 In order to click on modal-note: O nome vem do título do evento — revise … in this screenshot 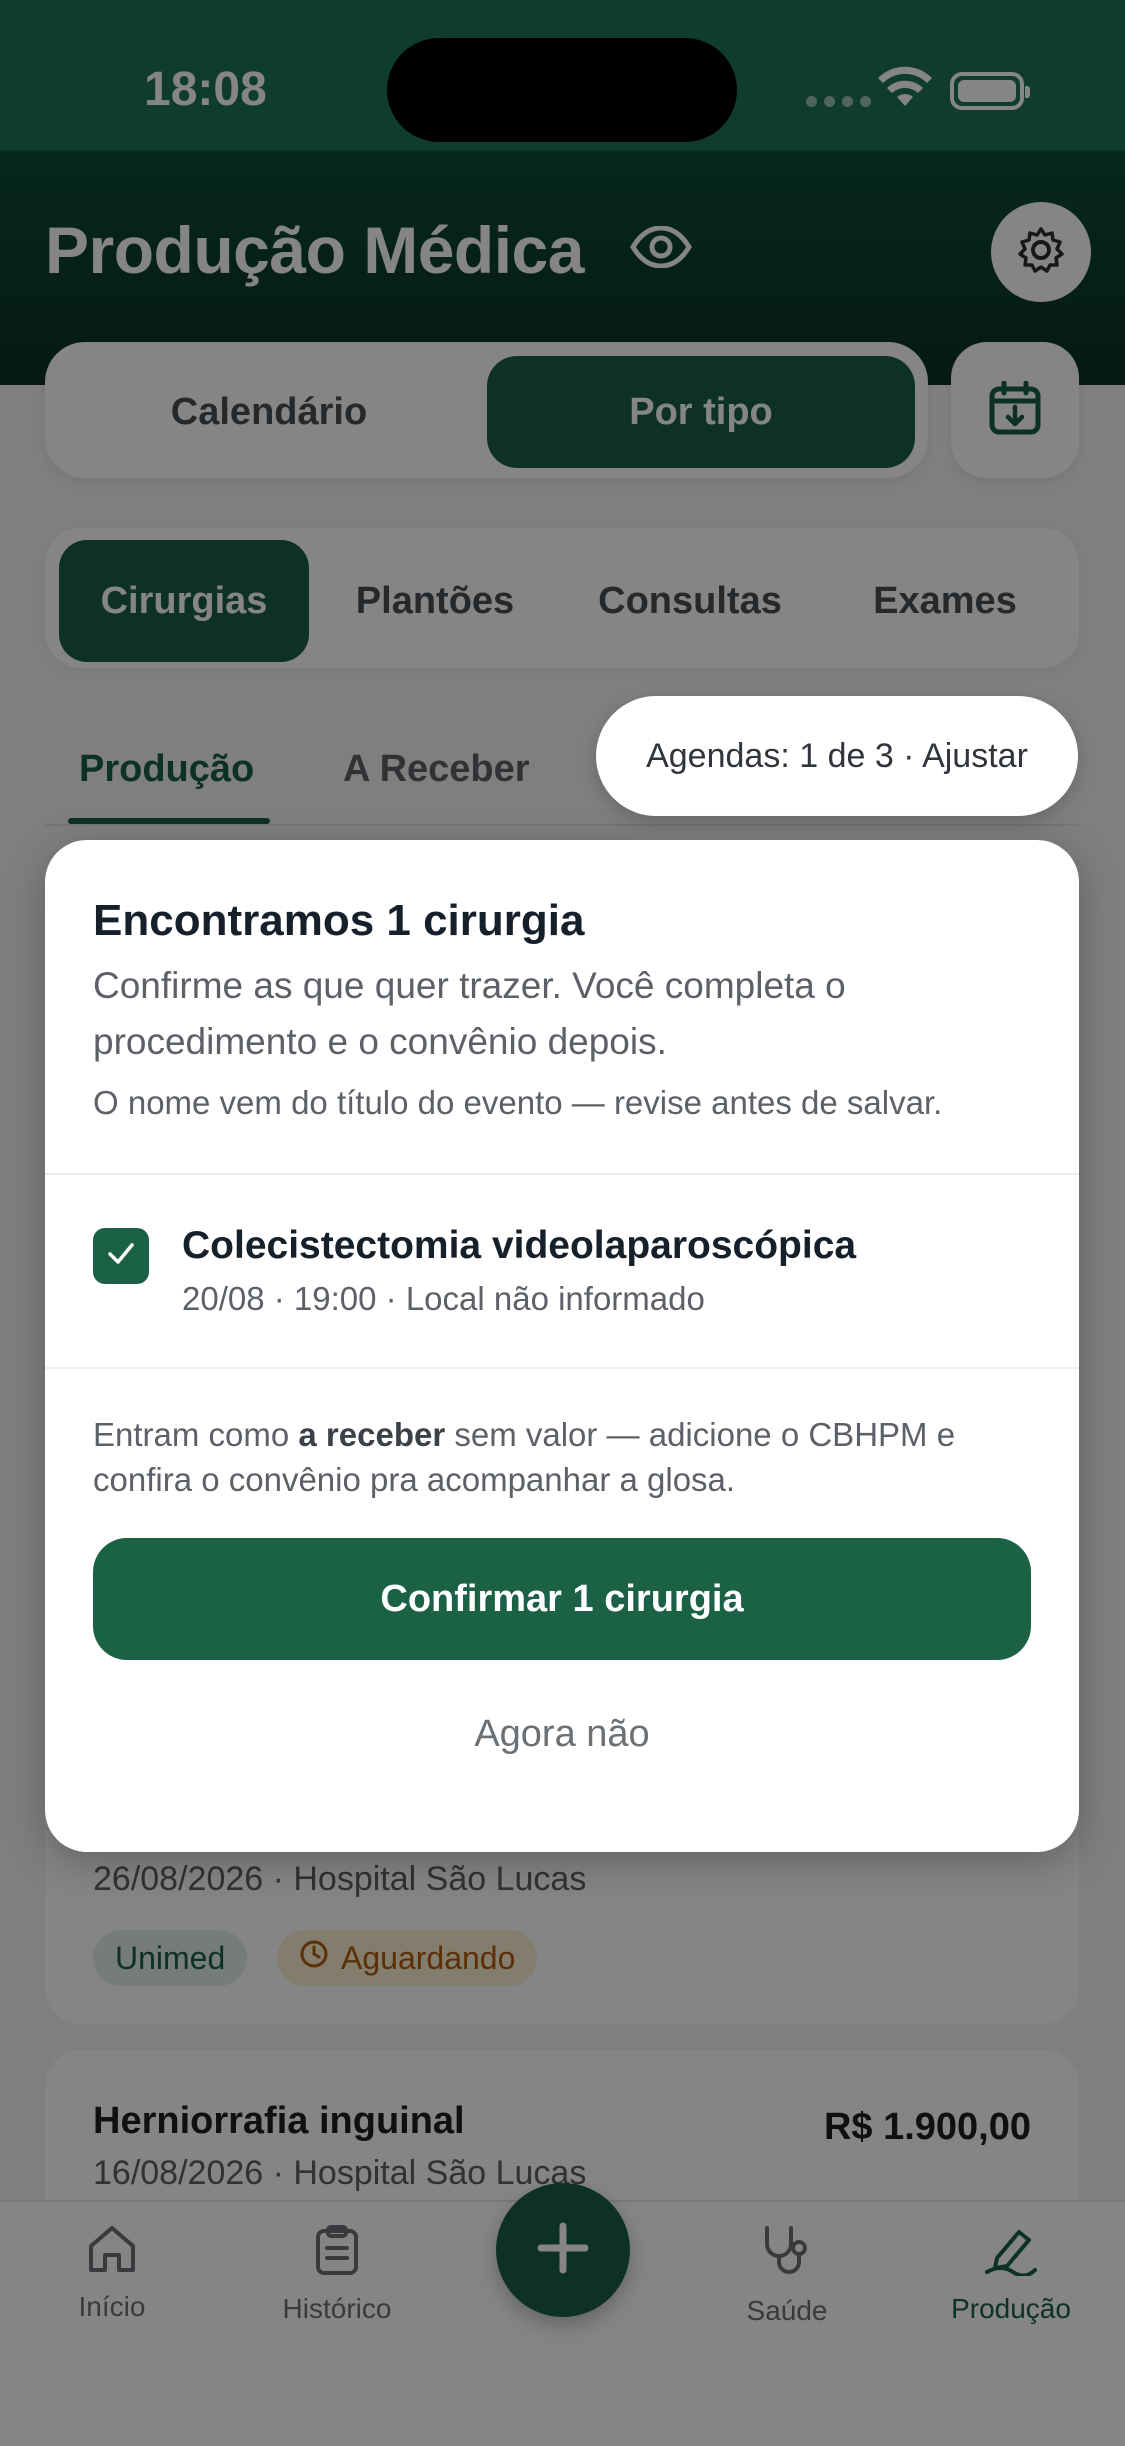, I will do `click(518, 1102)`.